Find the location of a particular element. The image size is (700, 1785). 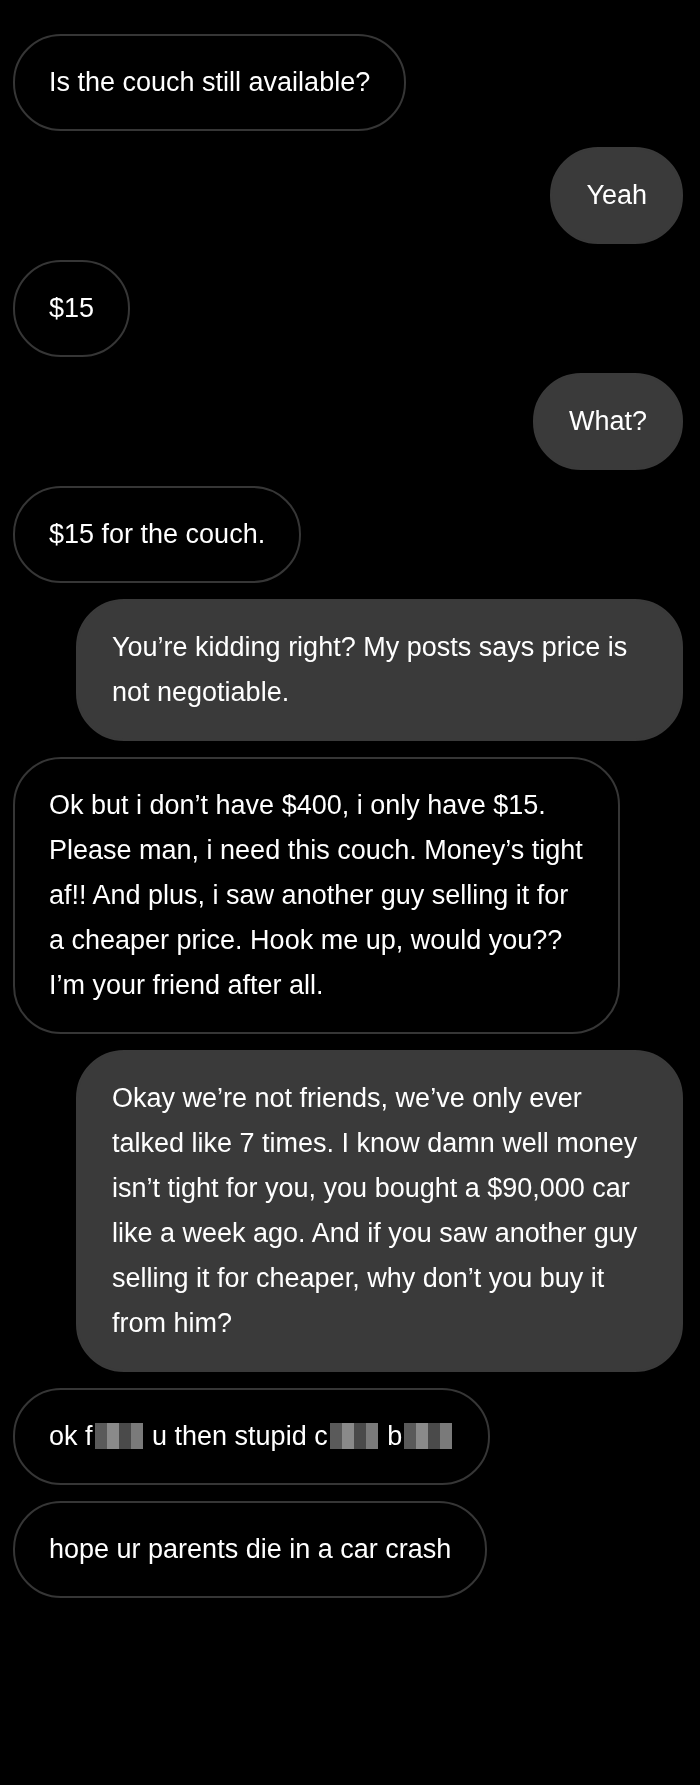

message-bubble: Ok but i don’t have $400, i only have $15. Please man, i need this couch. Money’s tight af!! And plus, i saw another guy selling it for a cheaper price. Hook me up, would you?? I’m your friend after all. is located at coordinates (316, 895).